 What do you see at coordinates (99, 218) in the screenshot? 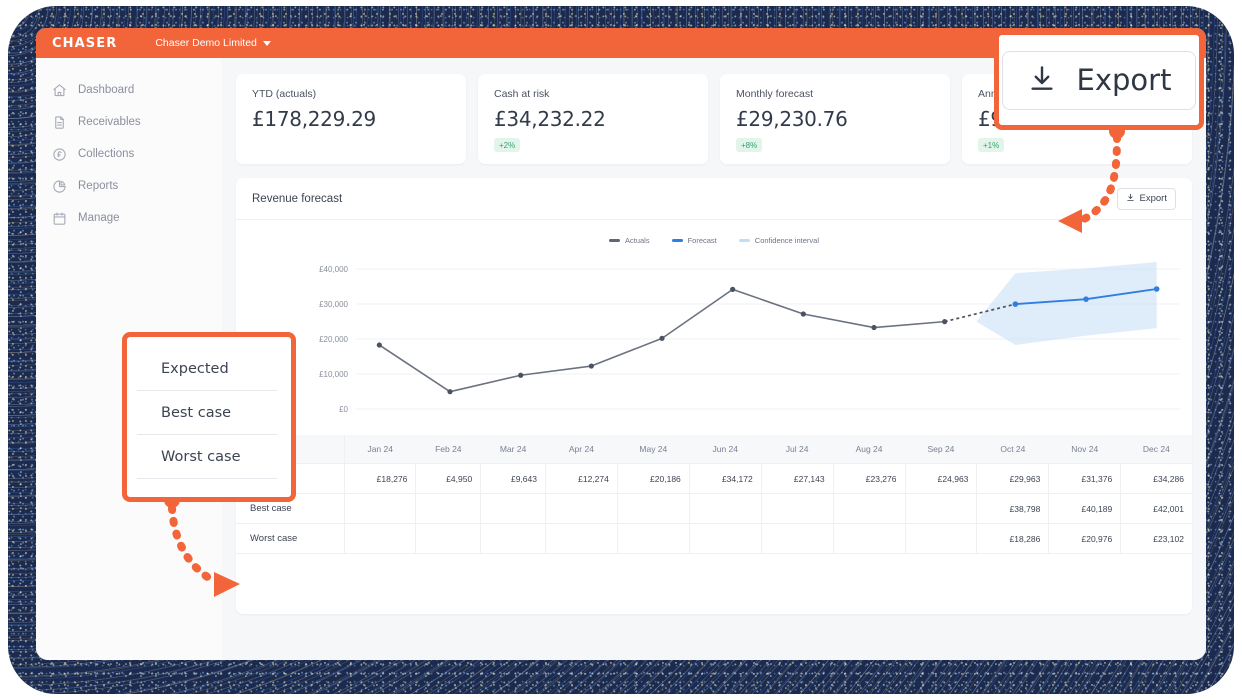
I see `sidebar-item-label: Manage` at bounding box center [99, 218].